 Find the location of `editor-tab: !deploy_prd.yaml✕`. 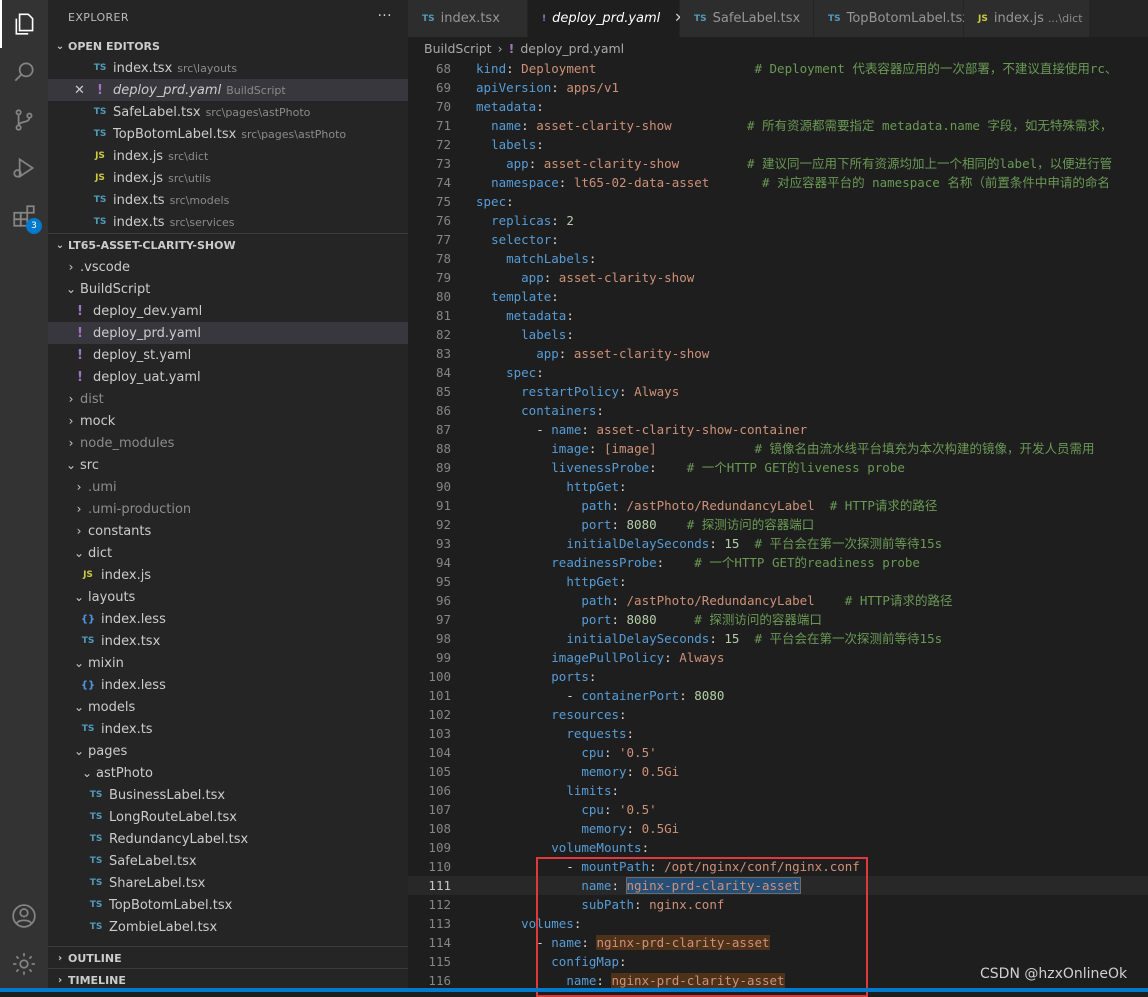

editor-tab: !deploy_prd.yaml✕ is located at coordinates (606, 18).